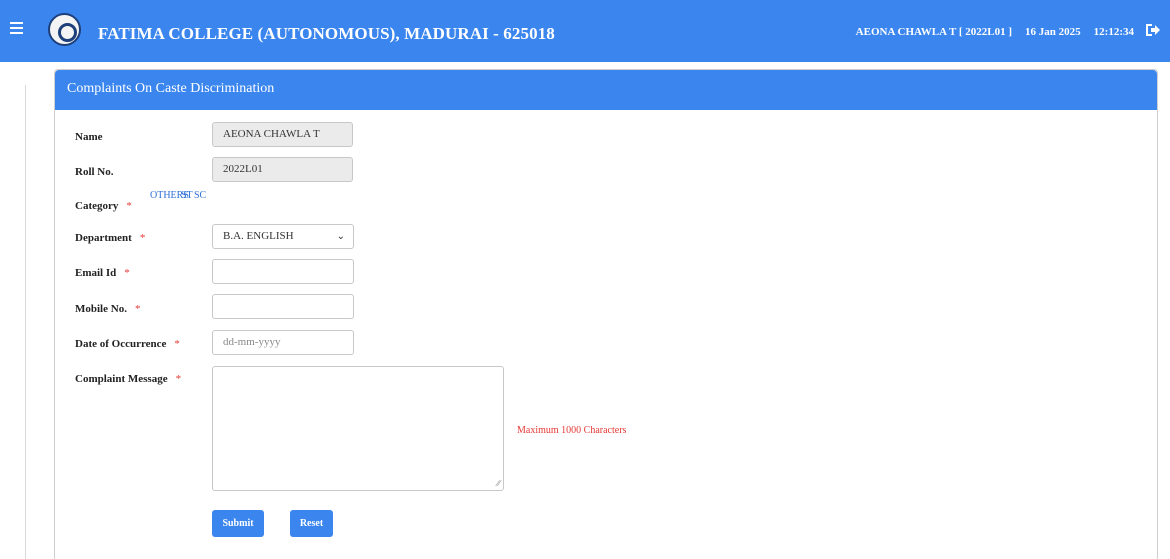 The width and height of the screenshot is (1170, 559). What do you see at coordinates (64, 29) in the screenshot?
I see `college-logo` at bounding box center [64, 29].